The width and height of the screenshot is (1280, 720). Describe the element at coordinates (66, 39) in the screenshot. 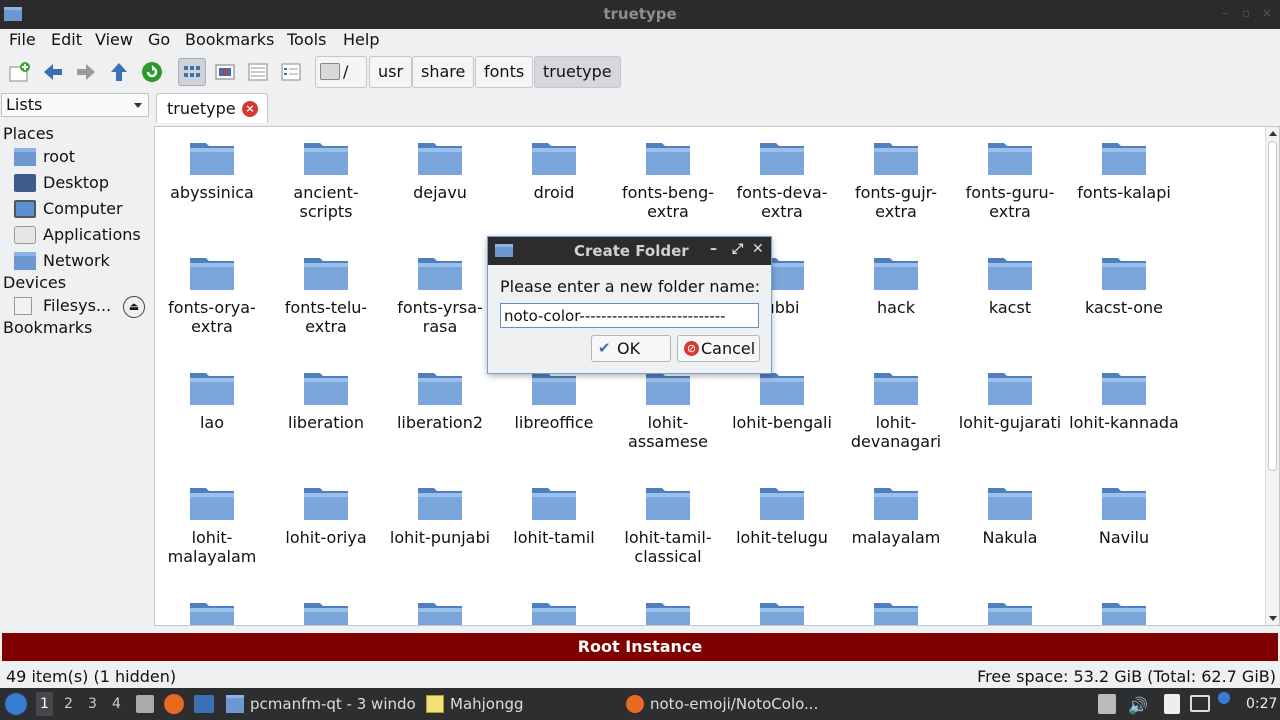

I see `menu-edit: Edit` at that location.